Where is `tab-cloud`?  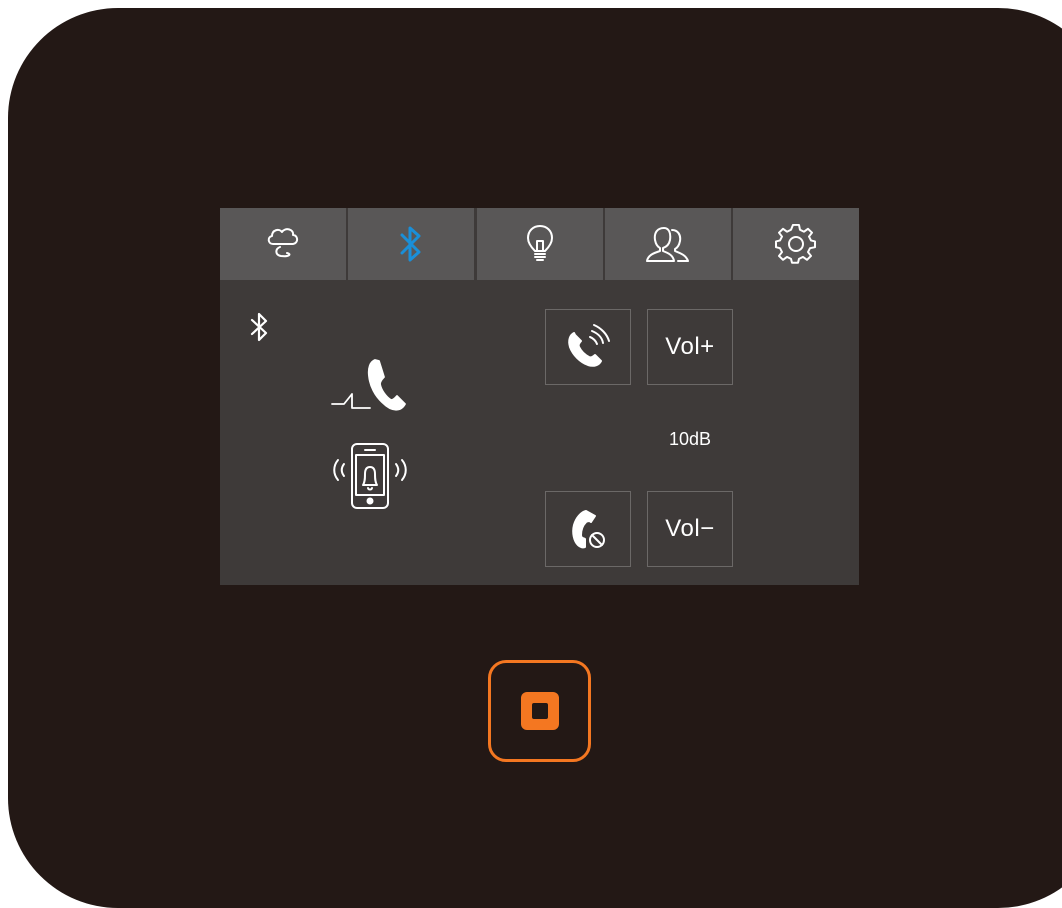
tab-cloud is located at coordinates (283, 244).